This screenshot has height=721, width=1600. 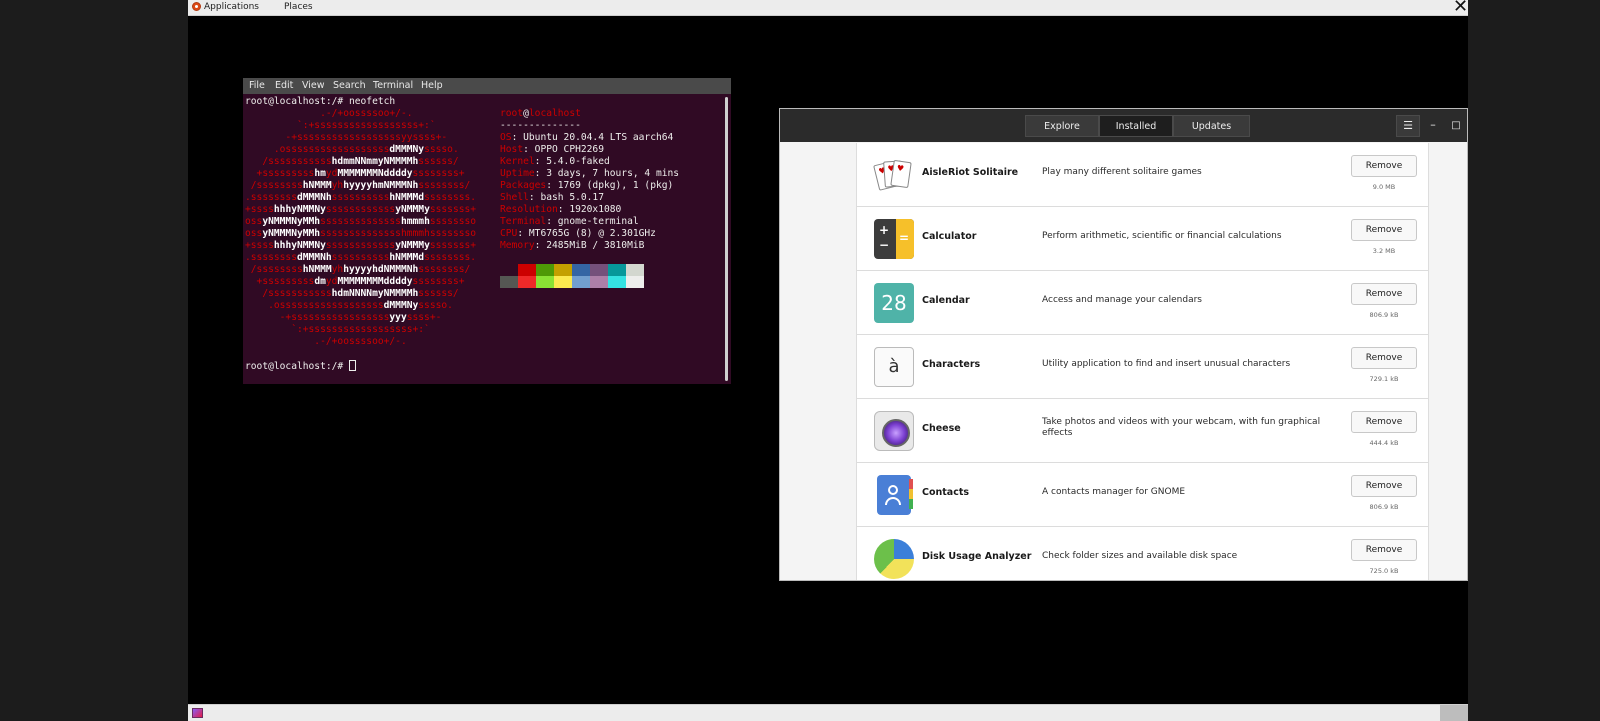 I want to click on neofetch-title: root@localhost, so click(x=540, y=113).